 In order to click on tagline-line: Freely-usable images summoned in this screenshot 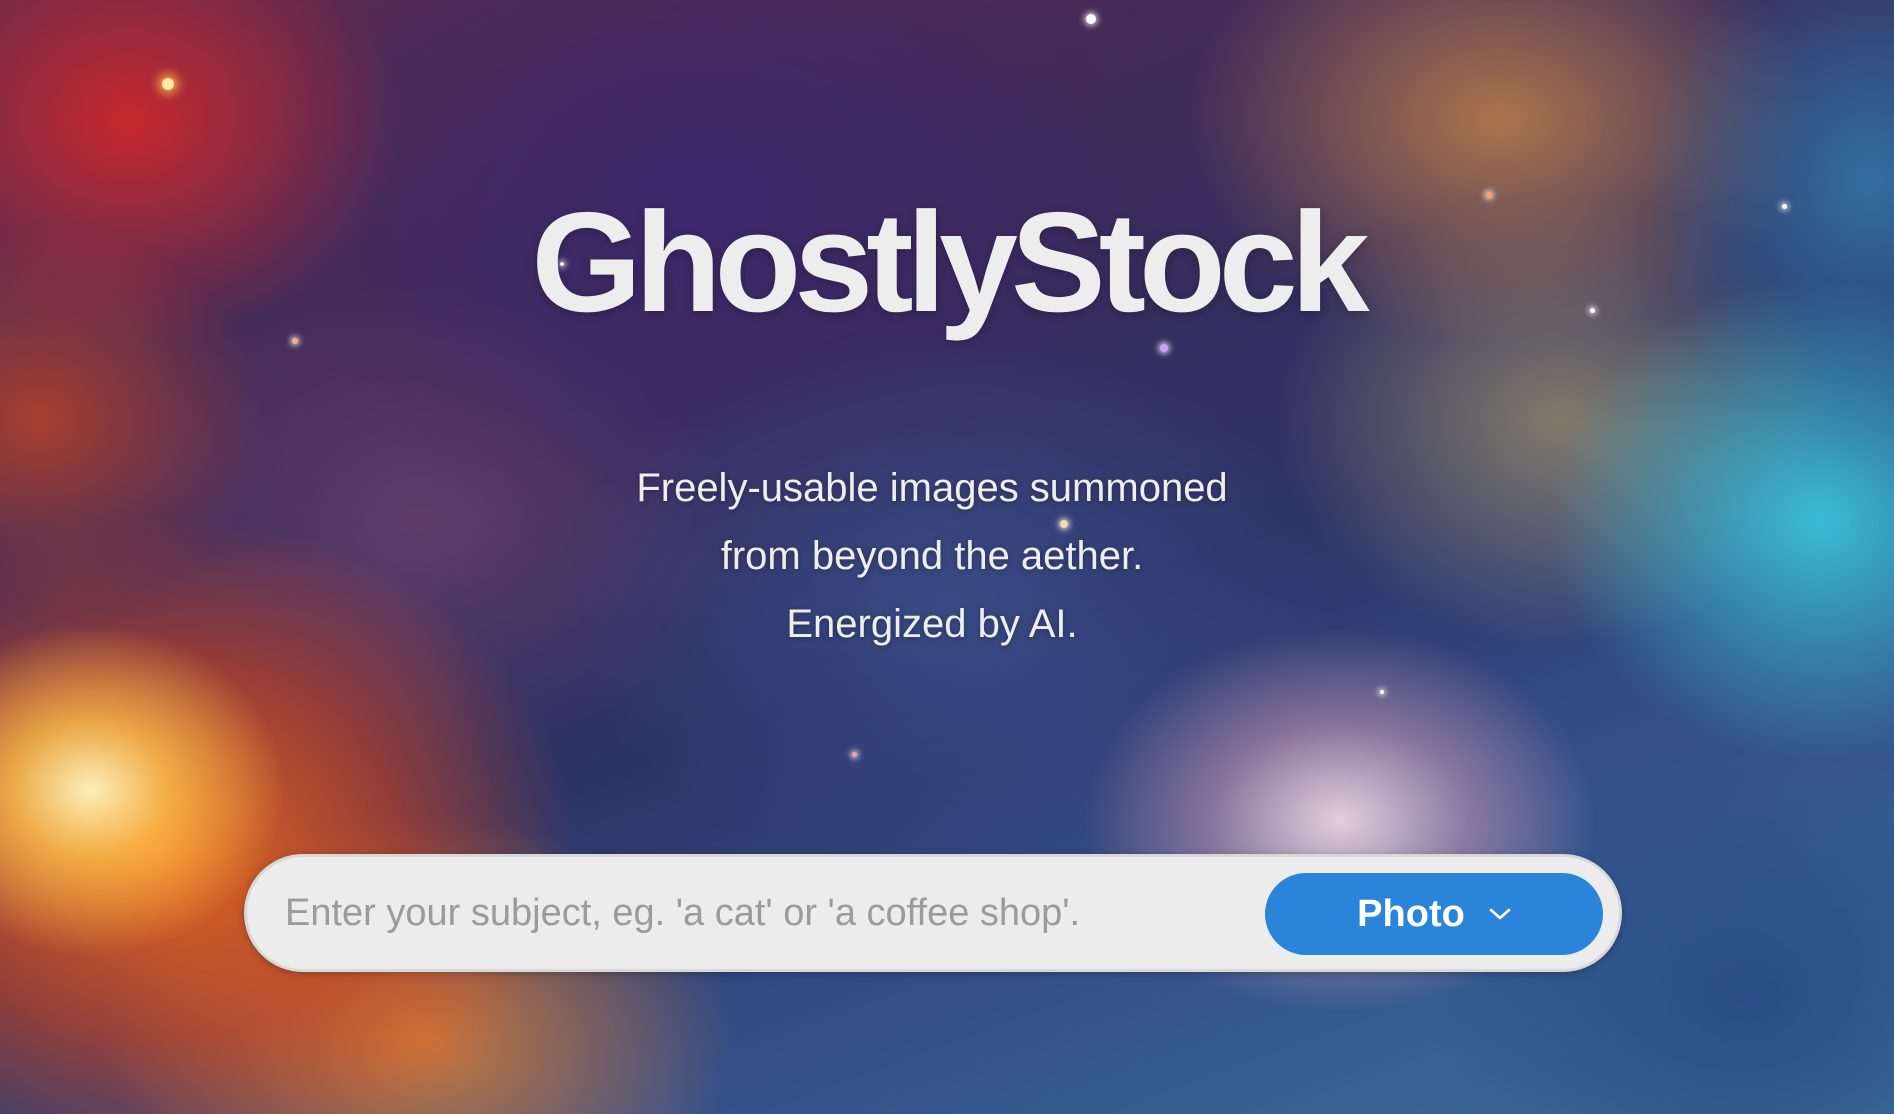, I will do `click(932, 488)`.